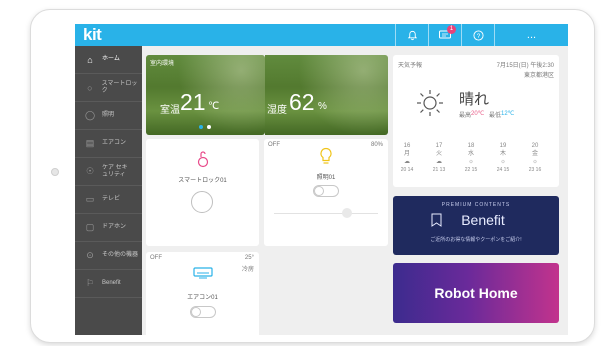 This screenshot has width=616, height=346. I want to click on home-icon: ⌂, so click(90, 59).